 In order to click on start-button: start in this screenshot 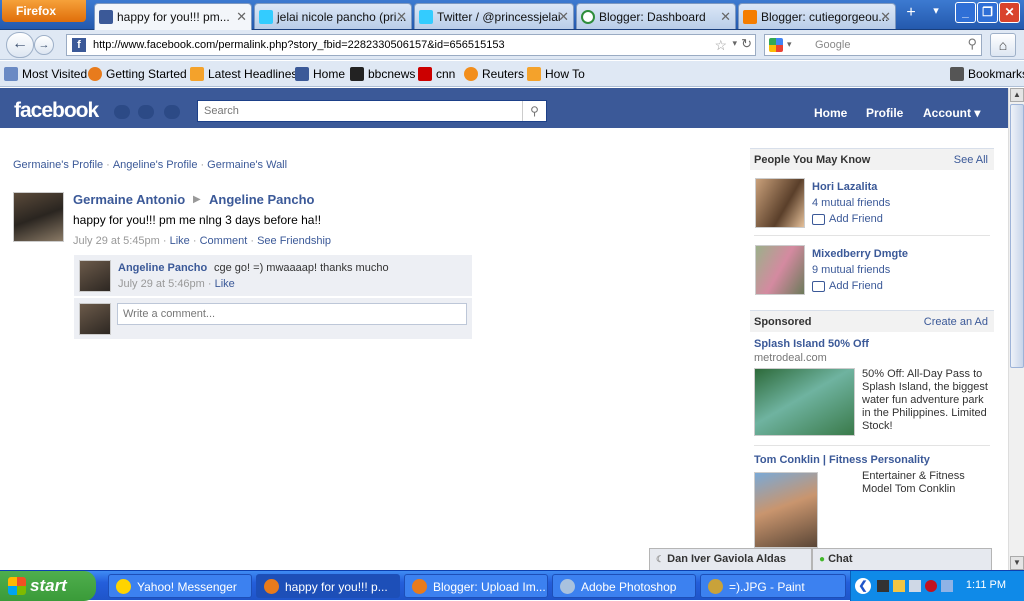, I will do `click(48, 586)`.